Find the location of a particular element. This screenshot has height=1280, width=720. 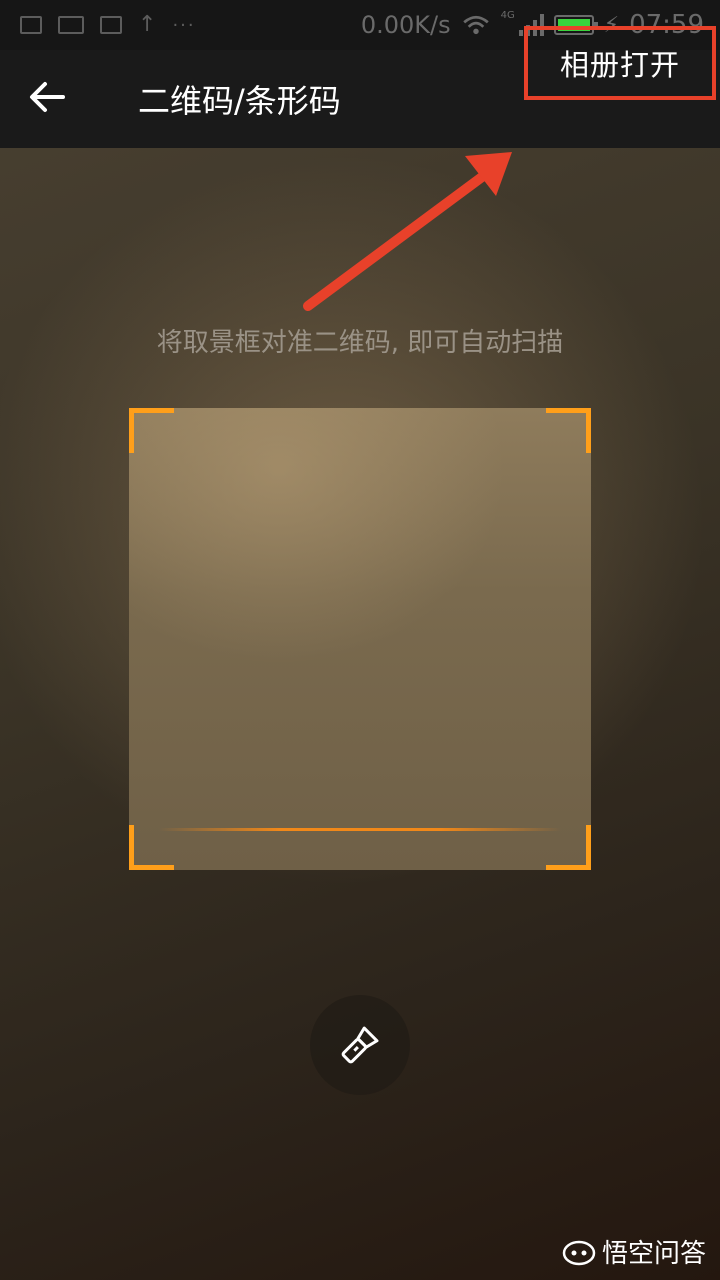

flashlight-button is located at coordinates (360, 1045).